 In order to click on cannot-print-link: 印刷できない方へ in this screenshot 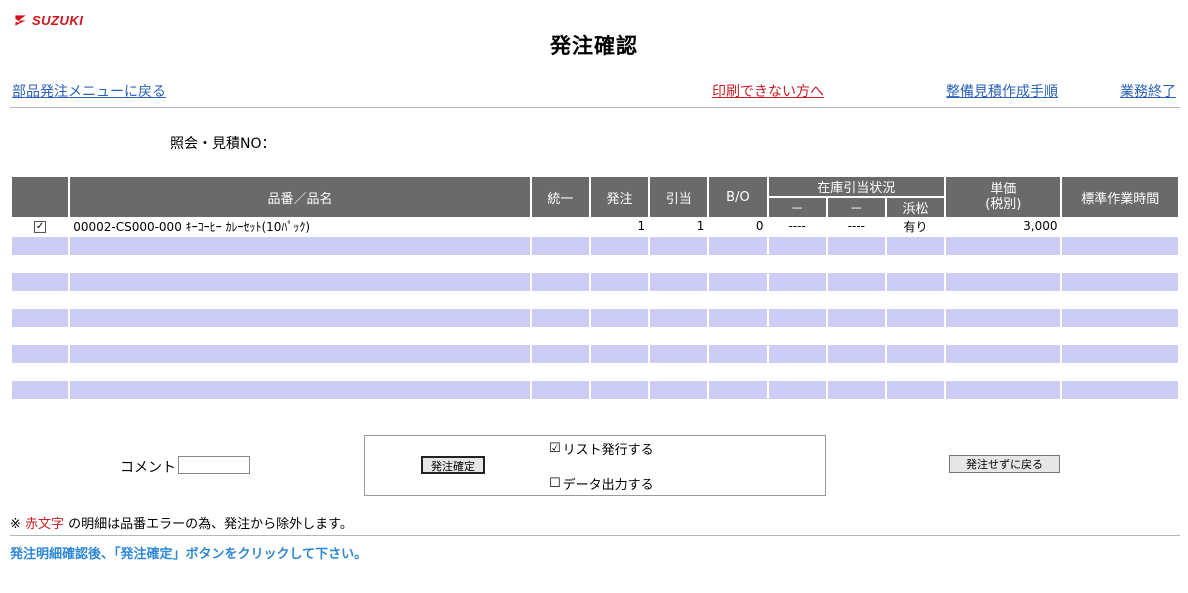, I will do `click(768, 91)`.